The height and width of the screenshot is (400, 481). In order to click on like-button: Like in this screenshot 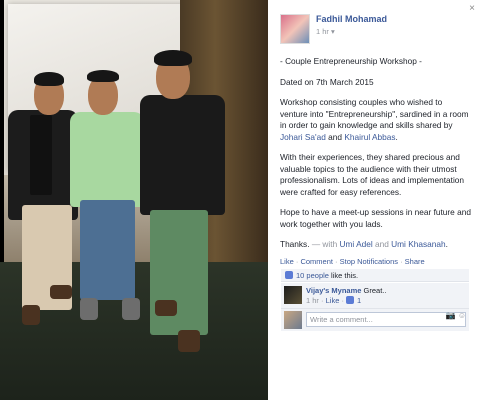, I will do `click(287, 261)`.